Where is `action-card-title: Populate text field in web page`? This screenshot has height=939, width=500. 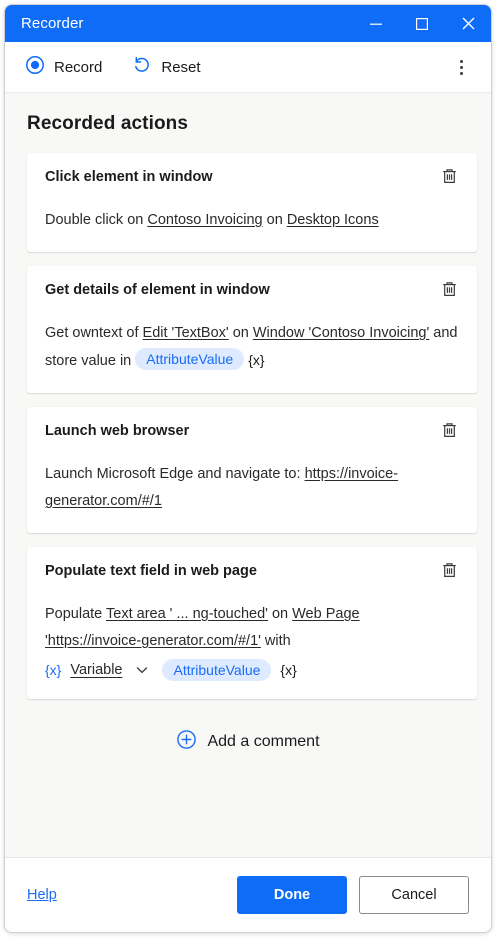
action-card-title: Populate text field in web page is located at coordinates (151, 571).